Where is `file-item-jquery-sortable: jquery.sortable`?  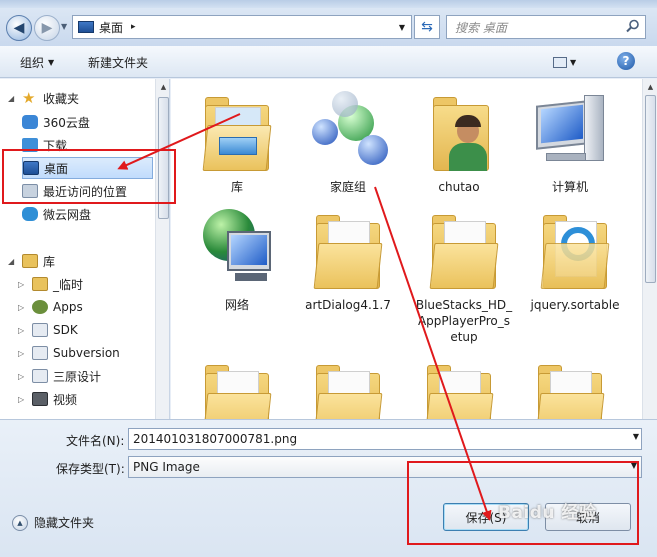 file-item-jquery-sortable: jquery.sortable is located at coordinates (575, 258).